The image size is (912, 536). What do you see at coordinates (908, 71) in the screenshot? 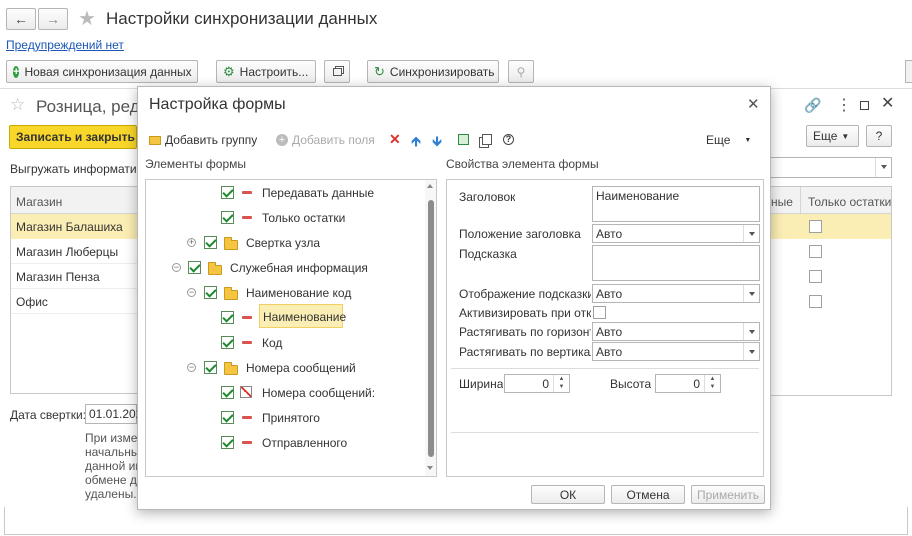
I see `right-edge-button` at bounding box center [908, 71].